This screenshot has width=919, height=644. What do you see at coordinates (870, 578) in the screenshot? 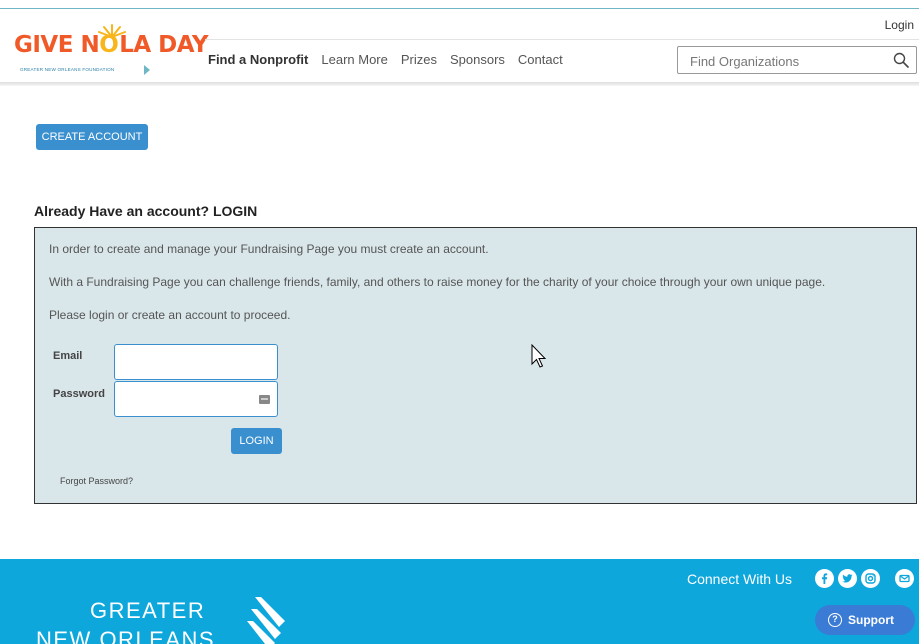
I see `instagram-icon` at bounding box center [870, 578].